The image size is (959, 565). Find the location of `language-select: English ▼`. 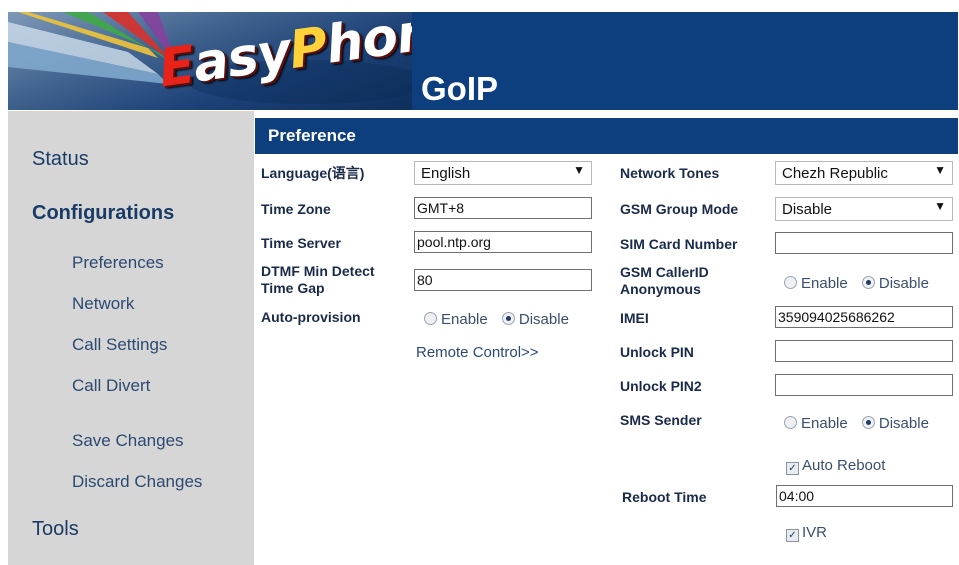

language-select: English ▼ is located at coordinates (503, 173).